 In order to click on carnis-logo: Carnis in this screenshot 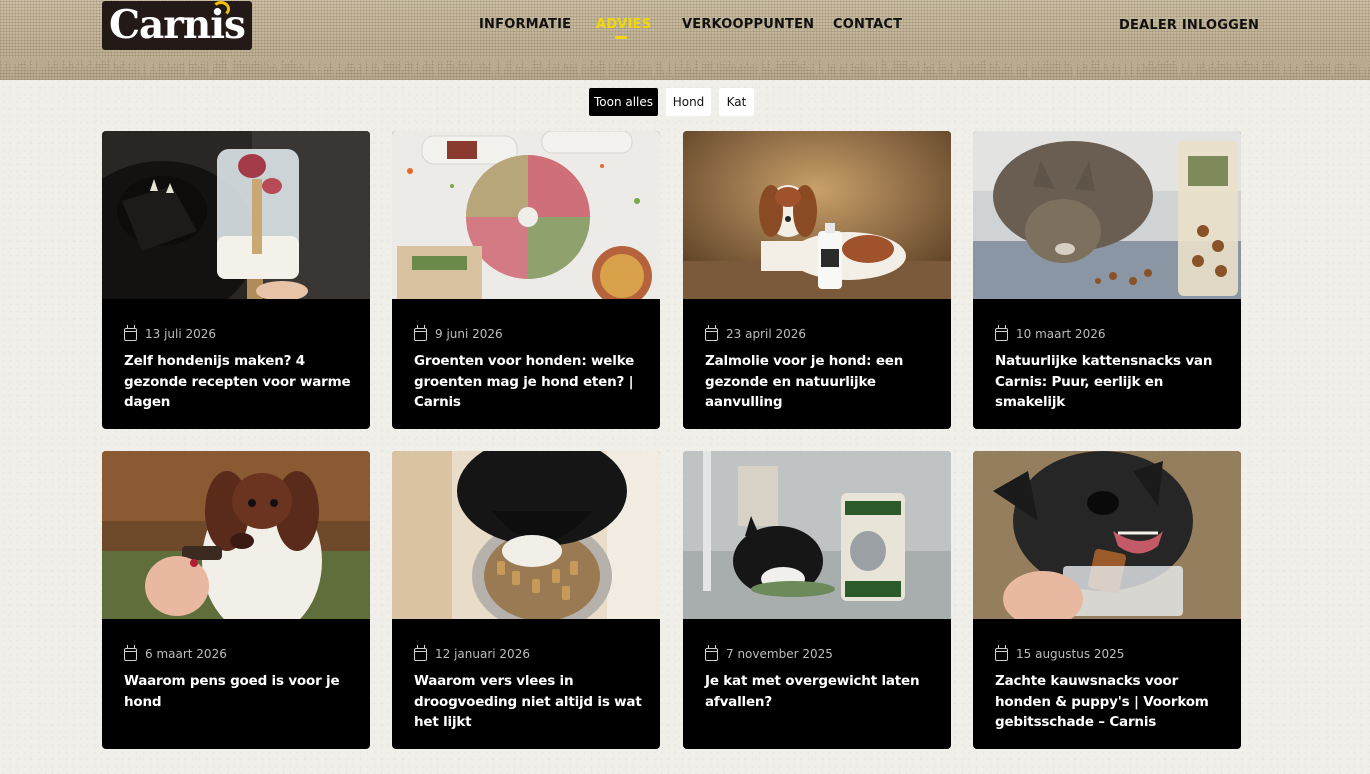, I will do `click(177, 25)`.